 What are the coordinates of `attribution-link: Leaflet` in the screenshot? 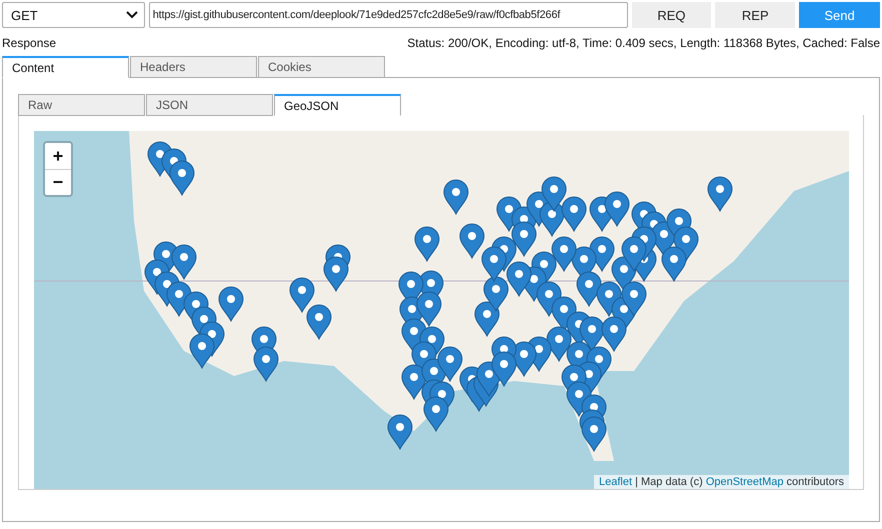 It's located at (615, 482).